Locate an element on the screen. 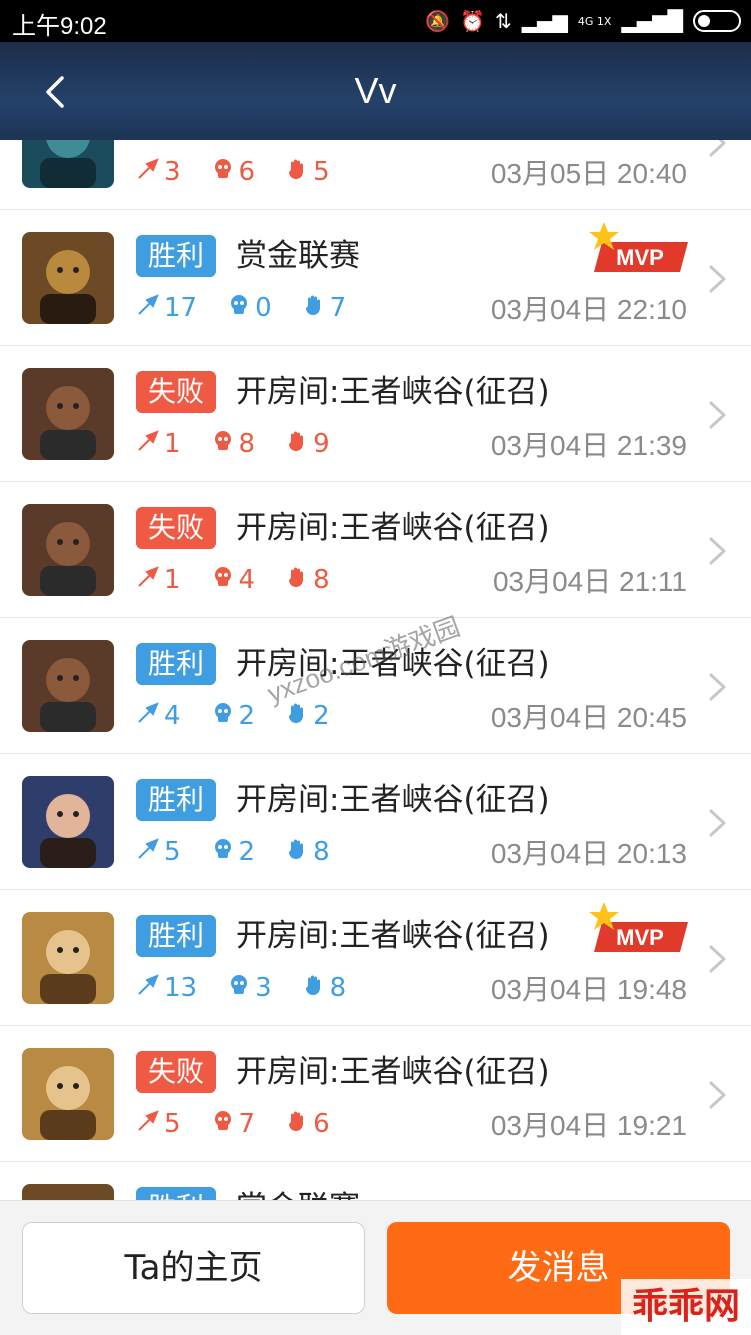 Image resolution: width=751 pixels, height=1335 pixels. assists-value: 7 is located at coordinates (338, 308).